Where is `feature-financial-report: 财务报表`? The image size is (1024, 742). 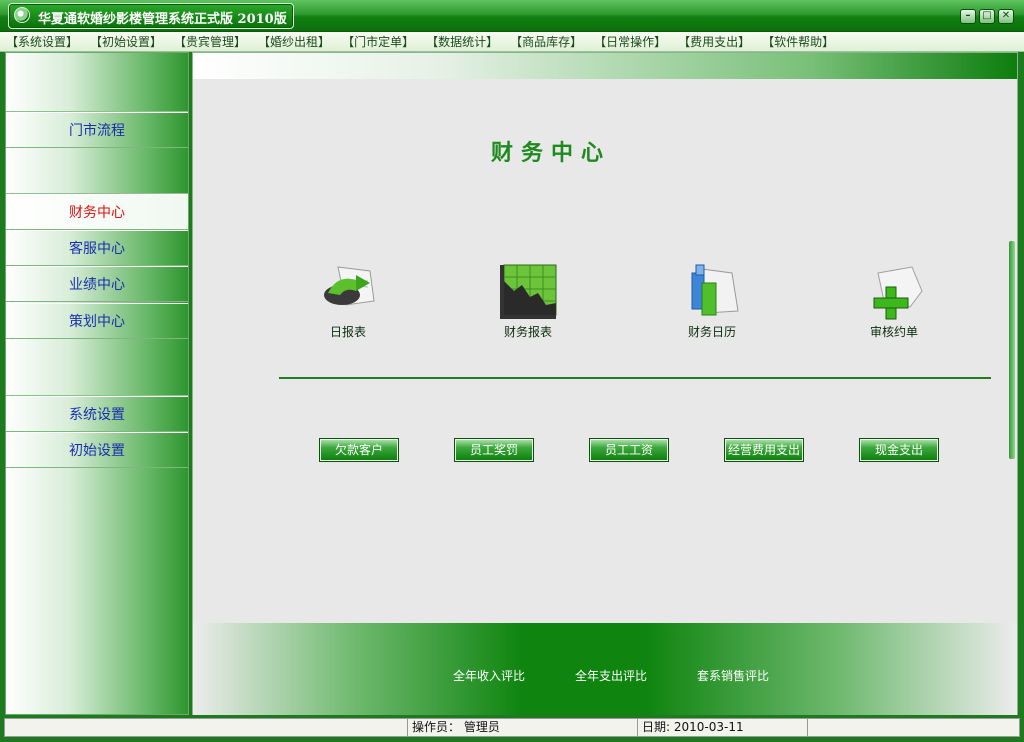 feature-financial-report: 财务报表 is located at coordinates (528, 300).